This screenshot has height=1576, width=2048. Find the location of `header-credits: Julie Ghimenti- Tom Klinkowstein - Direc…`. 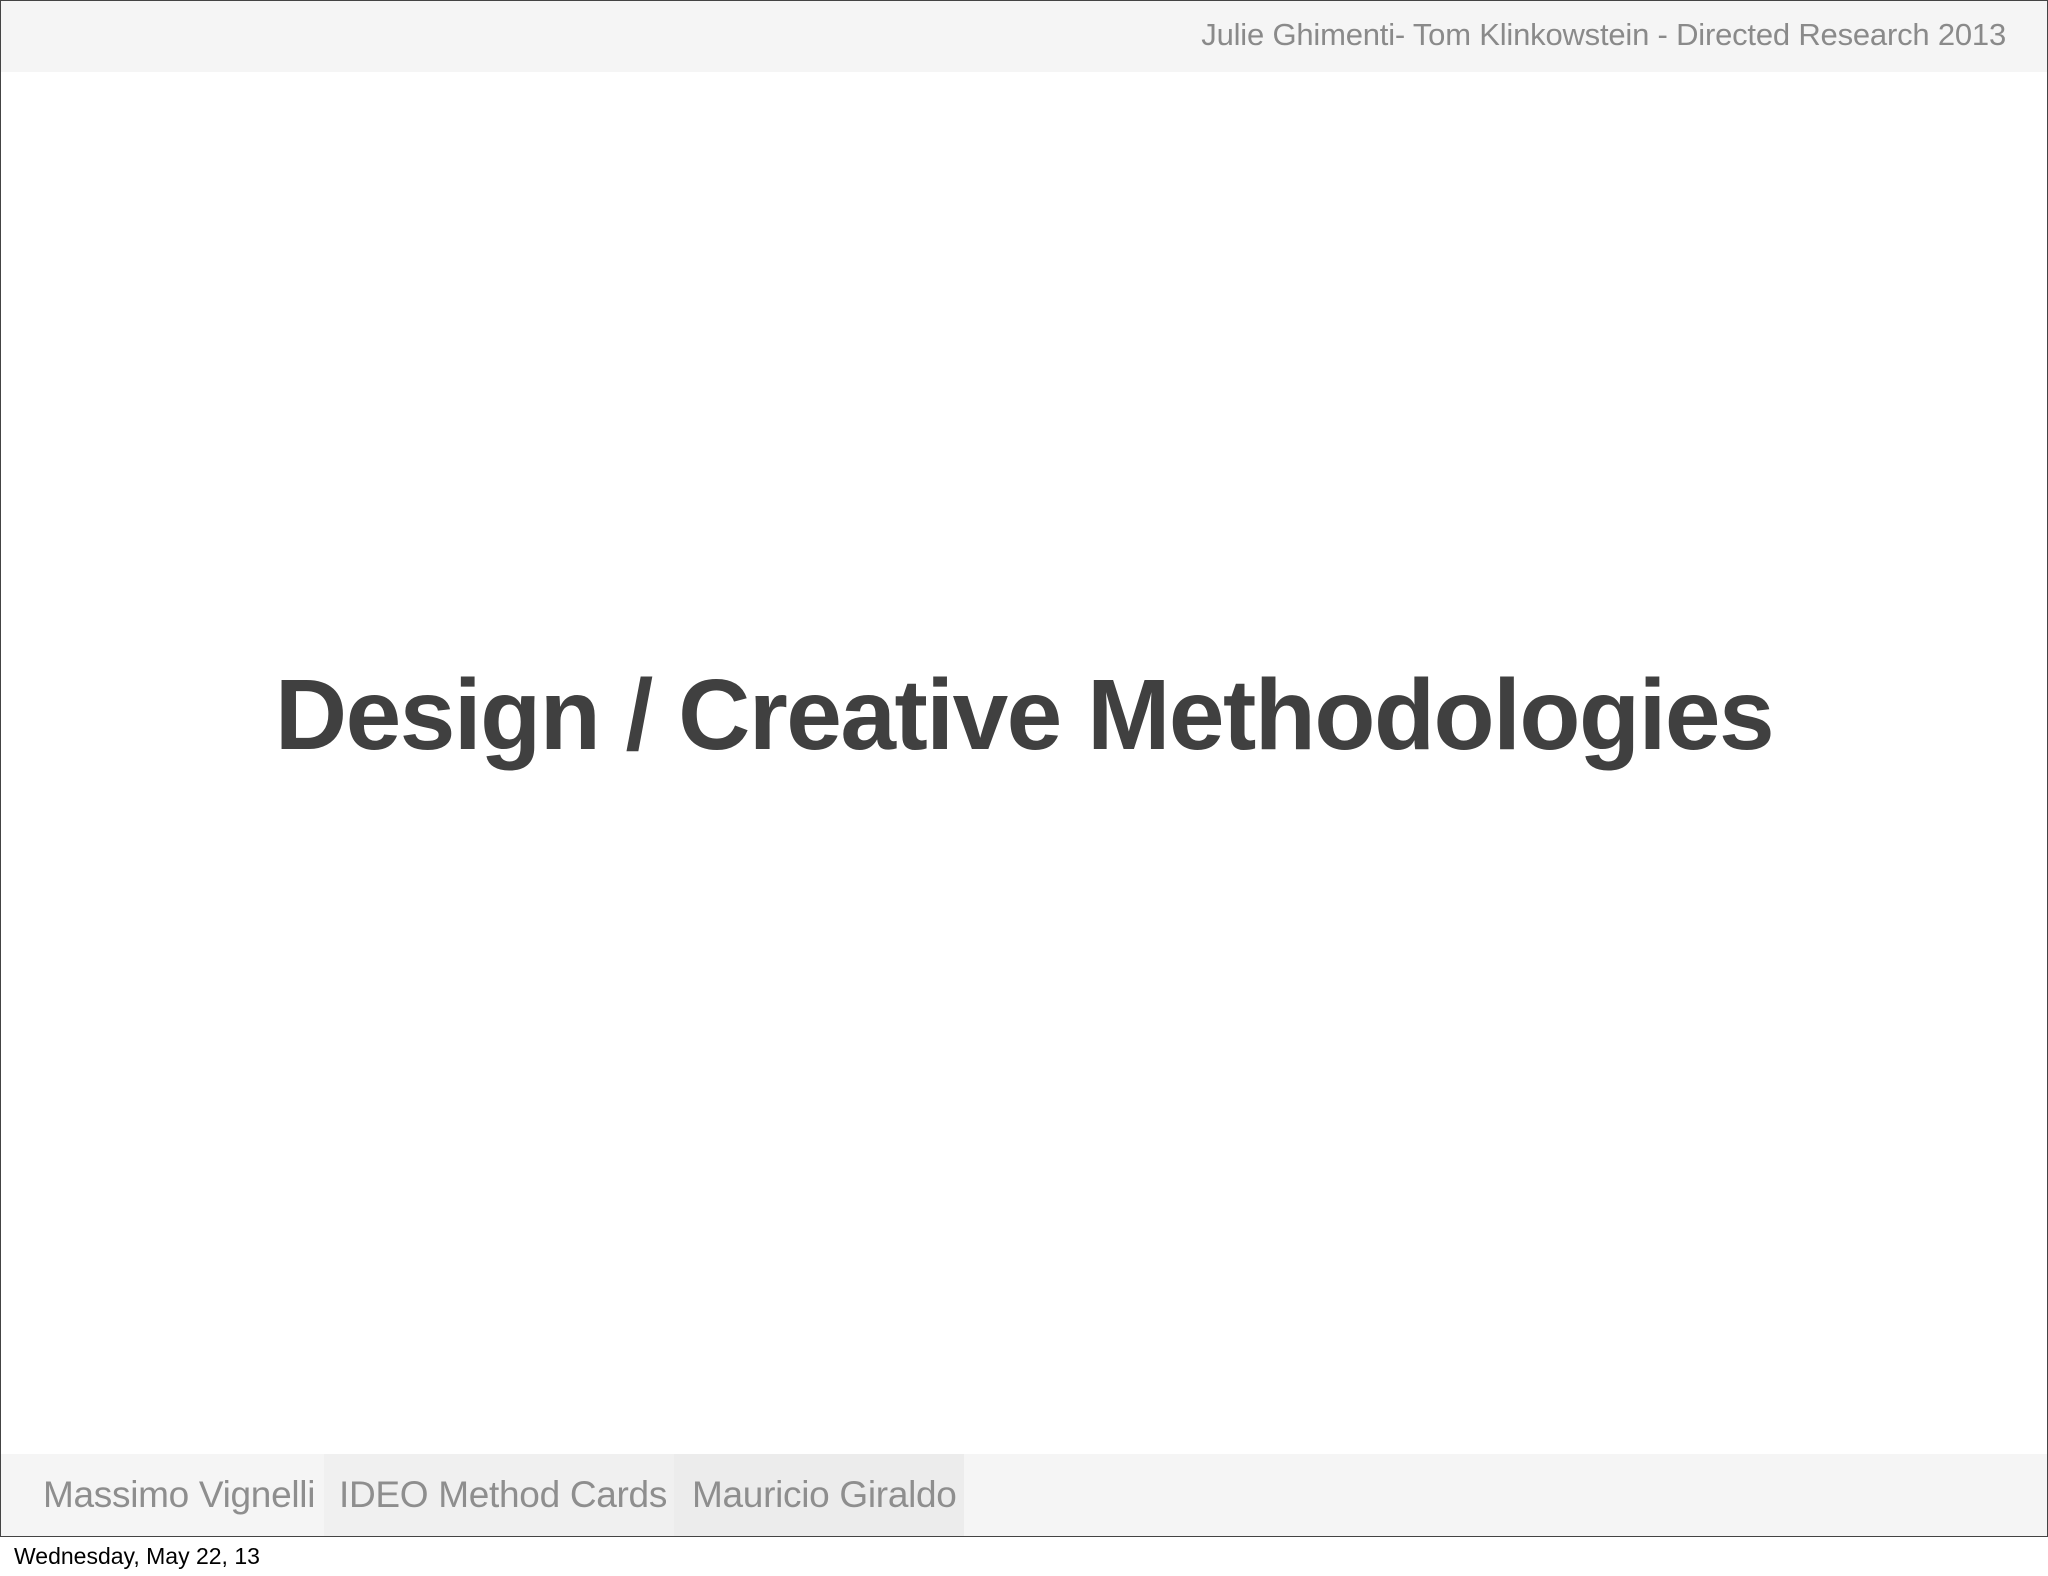

header-credits: Julie Ghimenti- Tom Klinkowstein - Direc… is located at coordinates (1603, 34).